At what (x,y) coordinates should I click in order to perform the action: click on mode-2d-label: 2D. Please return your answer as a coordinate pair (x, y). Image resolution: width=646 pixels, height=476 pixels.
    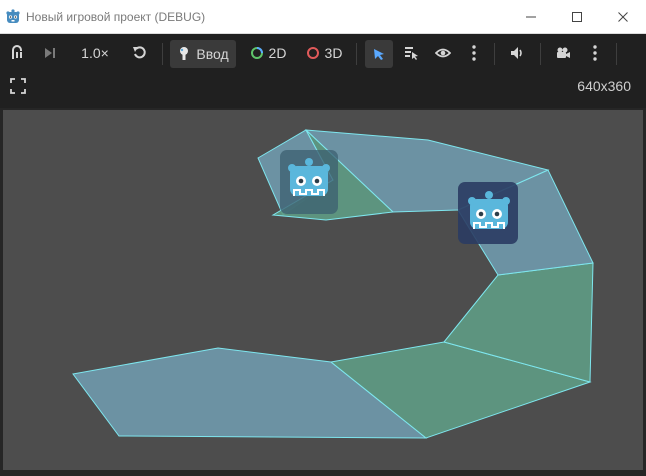
    Looking at the image, I should click on (277, 53).